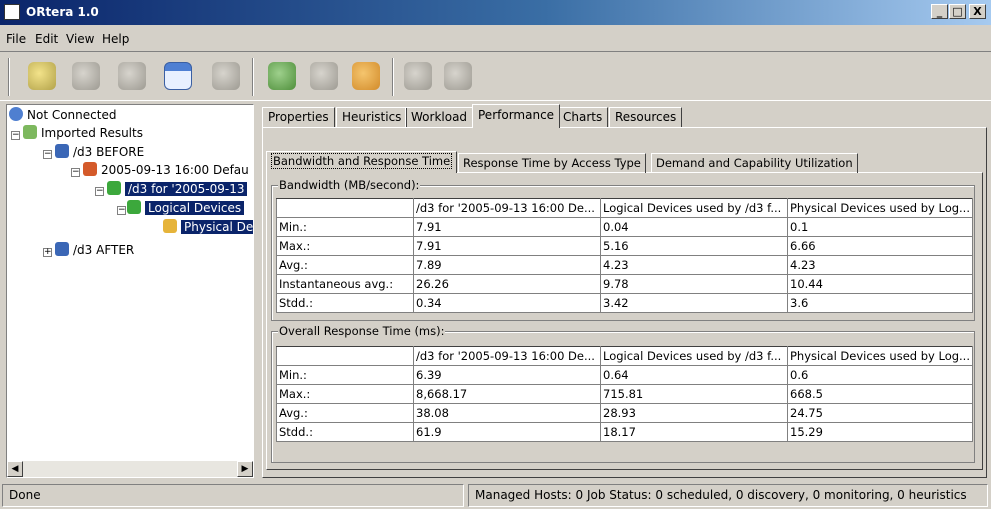 This screenshot has width=991, height=509. Describe the element at coordinates (624, 413) in the screenshot. I see `table-row: Avg.: 38.08 28.93 24.75` at that location.